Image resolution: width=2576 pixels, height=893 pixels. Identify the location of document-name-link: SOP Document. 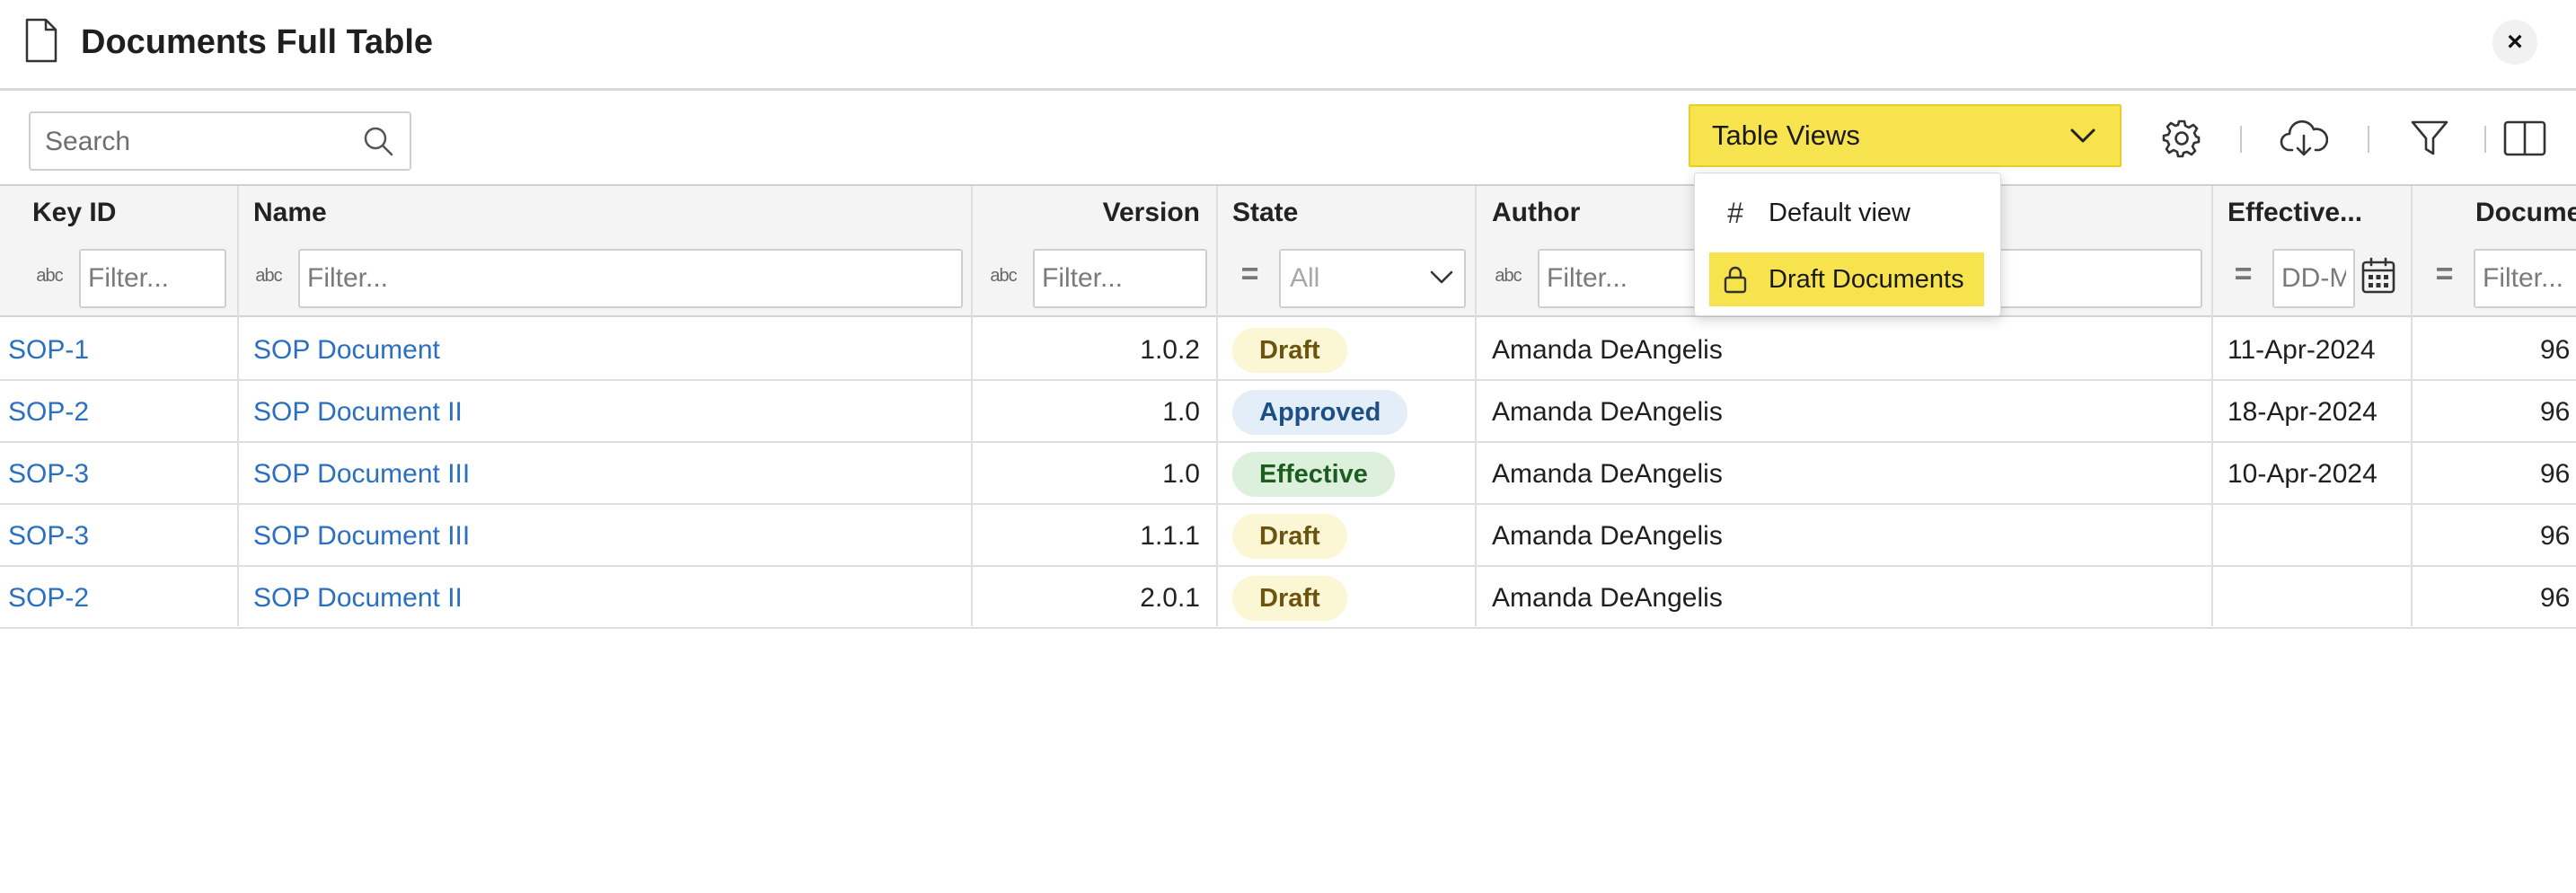
(603, 350).